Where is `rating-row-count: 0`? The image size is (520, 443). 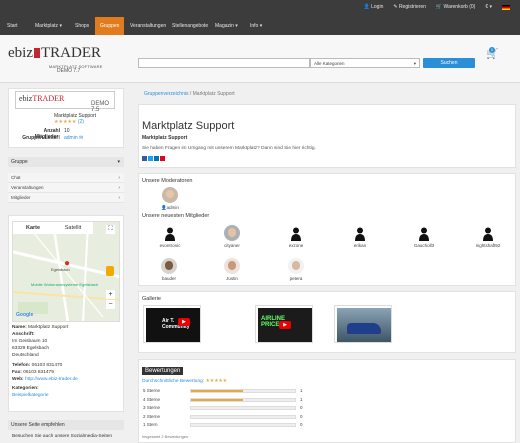
rating-row-count: 0 is located at coordinates (301, 424).